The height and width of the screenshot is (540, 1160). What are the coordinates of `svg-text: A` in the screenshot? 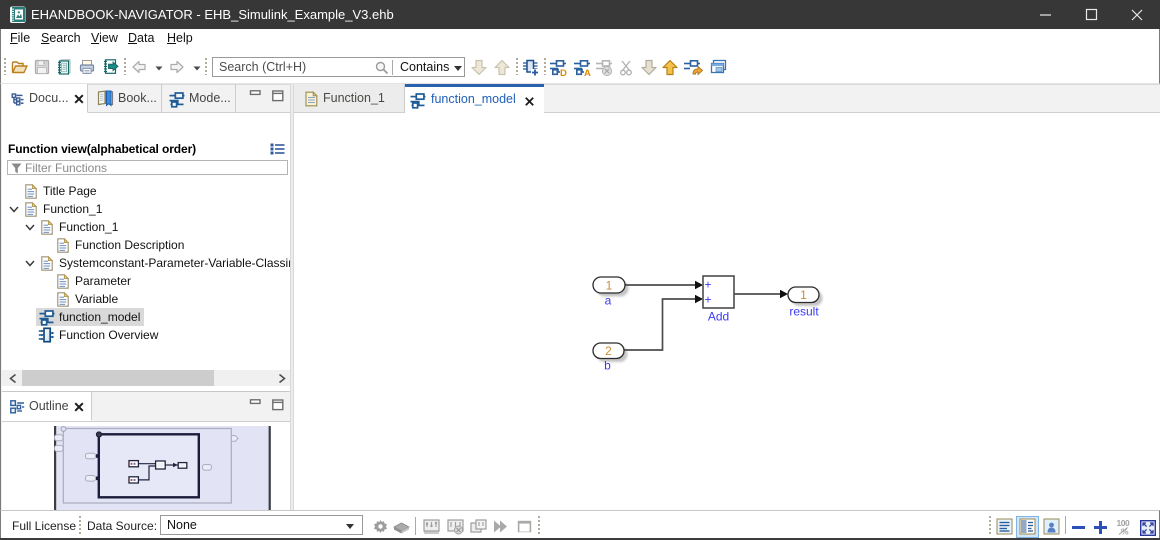 It's located at (587, 72).